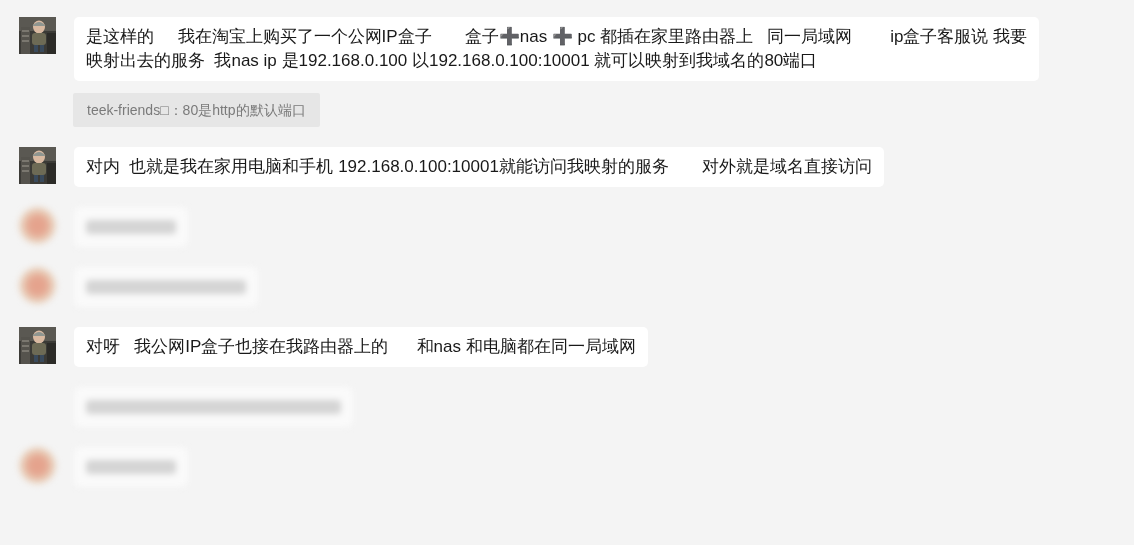 The height and width of the screenshot is (545, 1134). I want to click on message-bubble: 对内 也就是我在家用电脑和手机 192.168.0.100:10001就能访问我映射的服务 对外就是域名直接访问, so click(479, 167).